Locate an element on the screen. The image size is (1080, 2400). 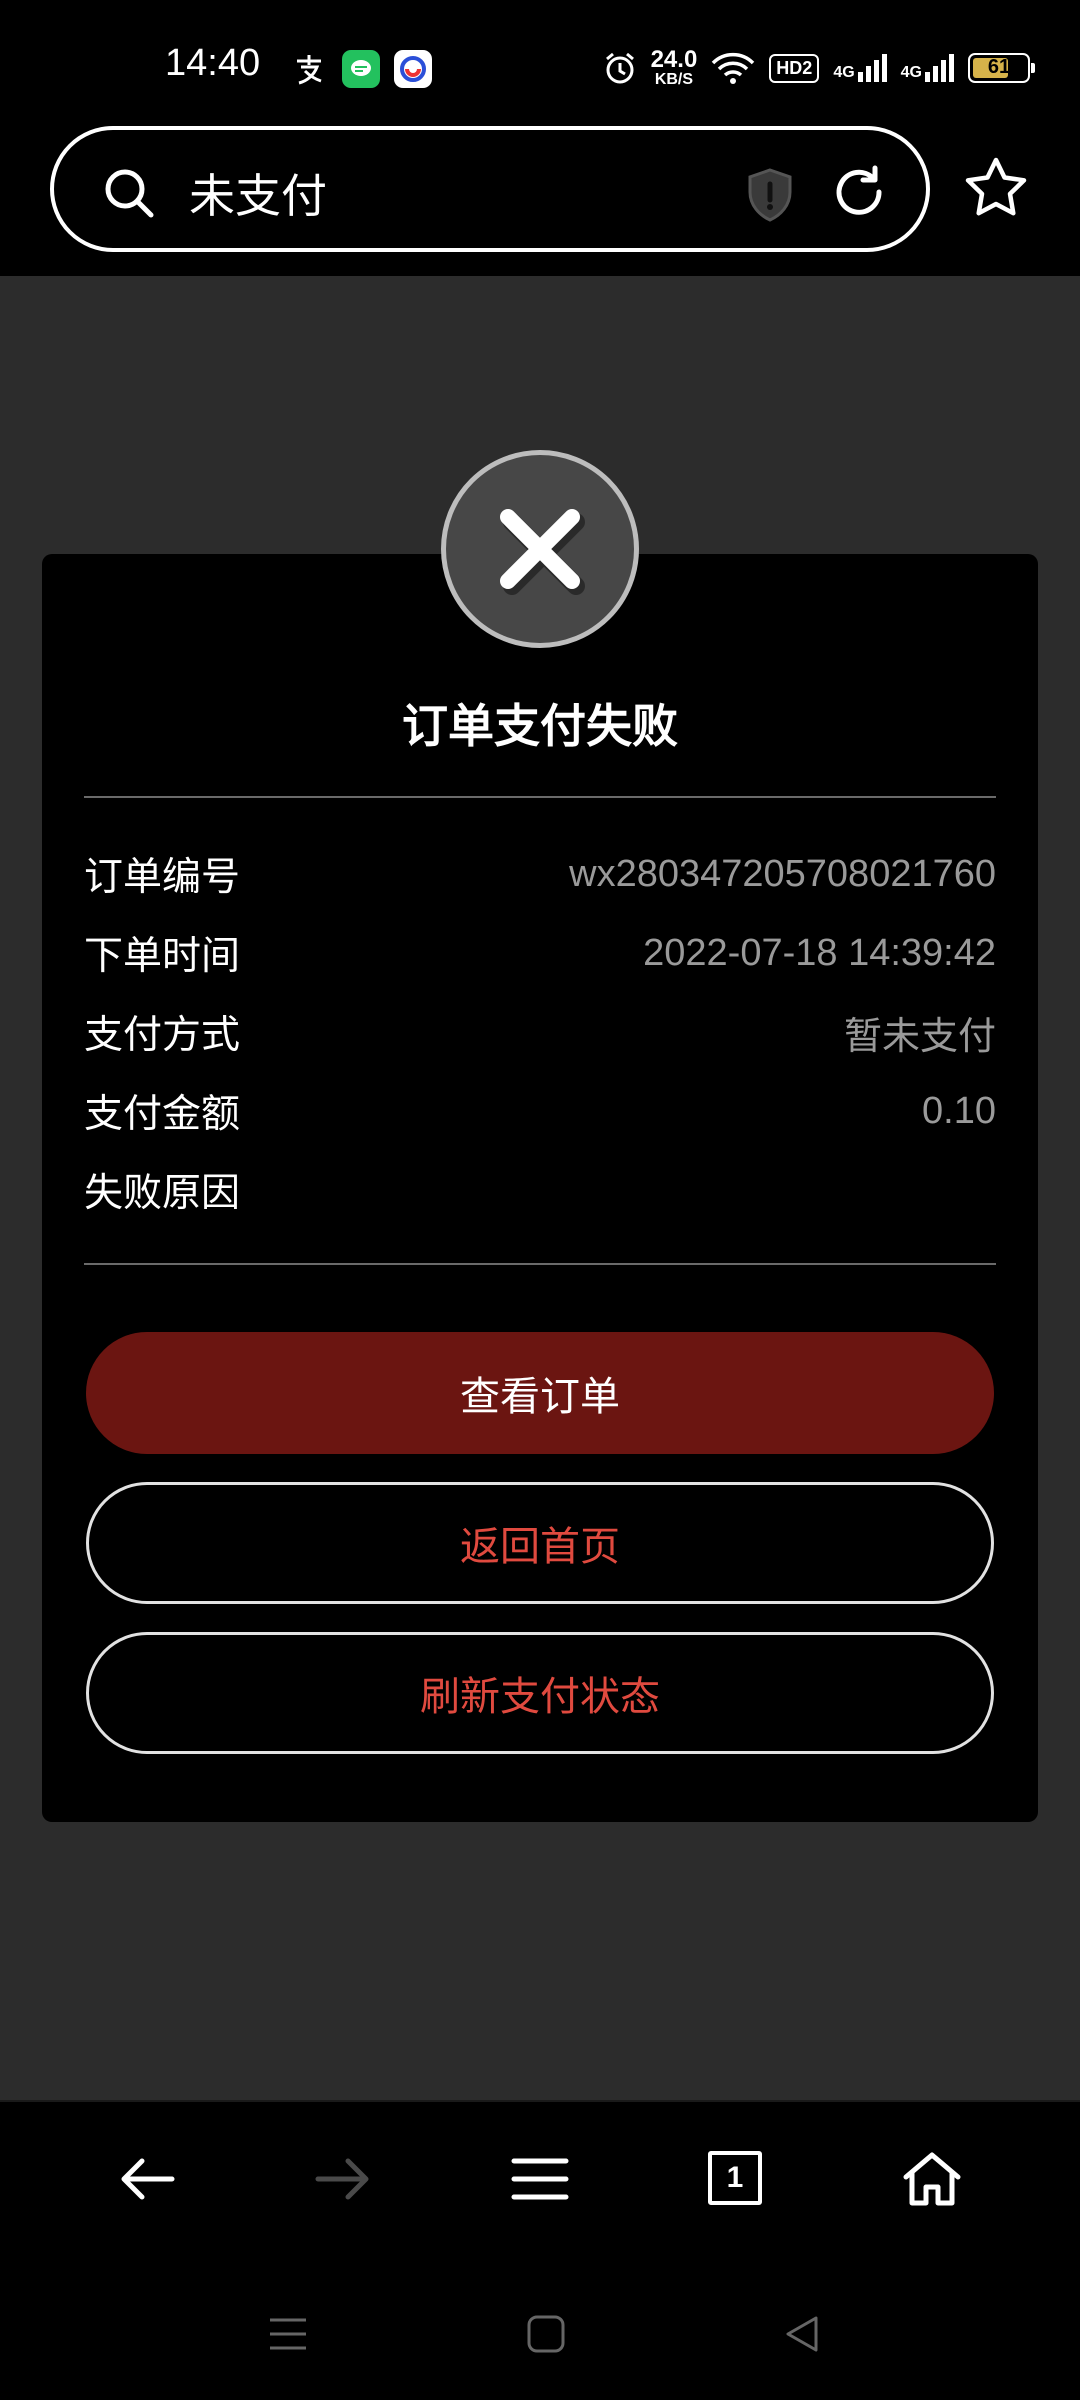
view-order-button: 查看订单 is located at coordinates (540, 1393).